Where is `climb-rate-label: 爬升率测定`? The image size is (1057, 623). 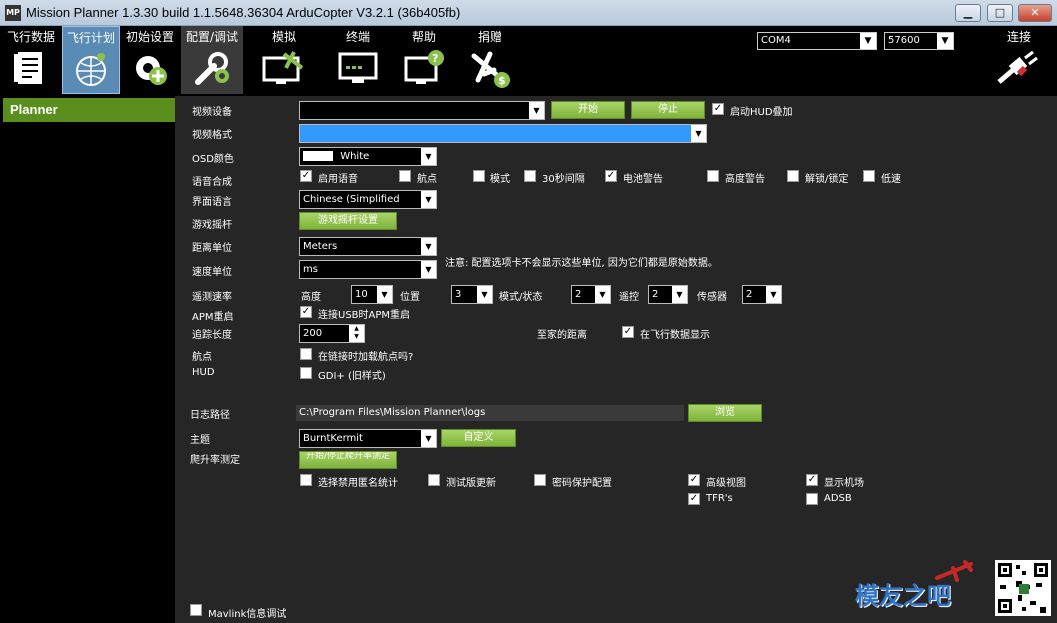 climb-rate-label: 爬升率测定 is located at coordinates (215, 460).